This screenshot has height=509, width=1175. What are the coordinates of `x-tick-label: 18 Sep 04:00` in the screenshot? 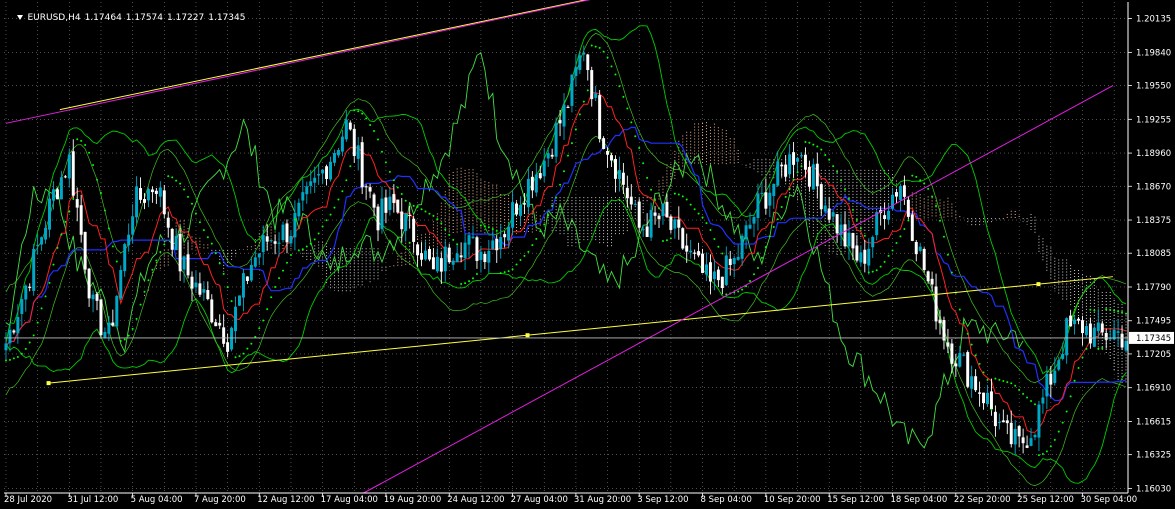 It's located at (919, 500).